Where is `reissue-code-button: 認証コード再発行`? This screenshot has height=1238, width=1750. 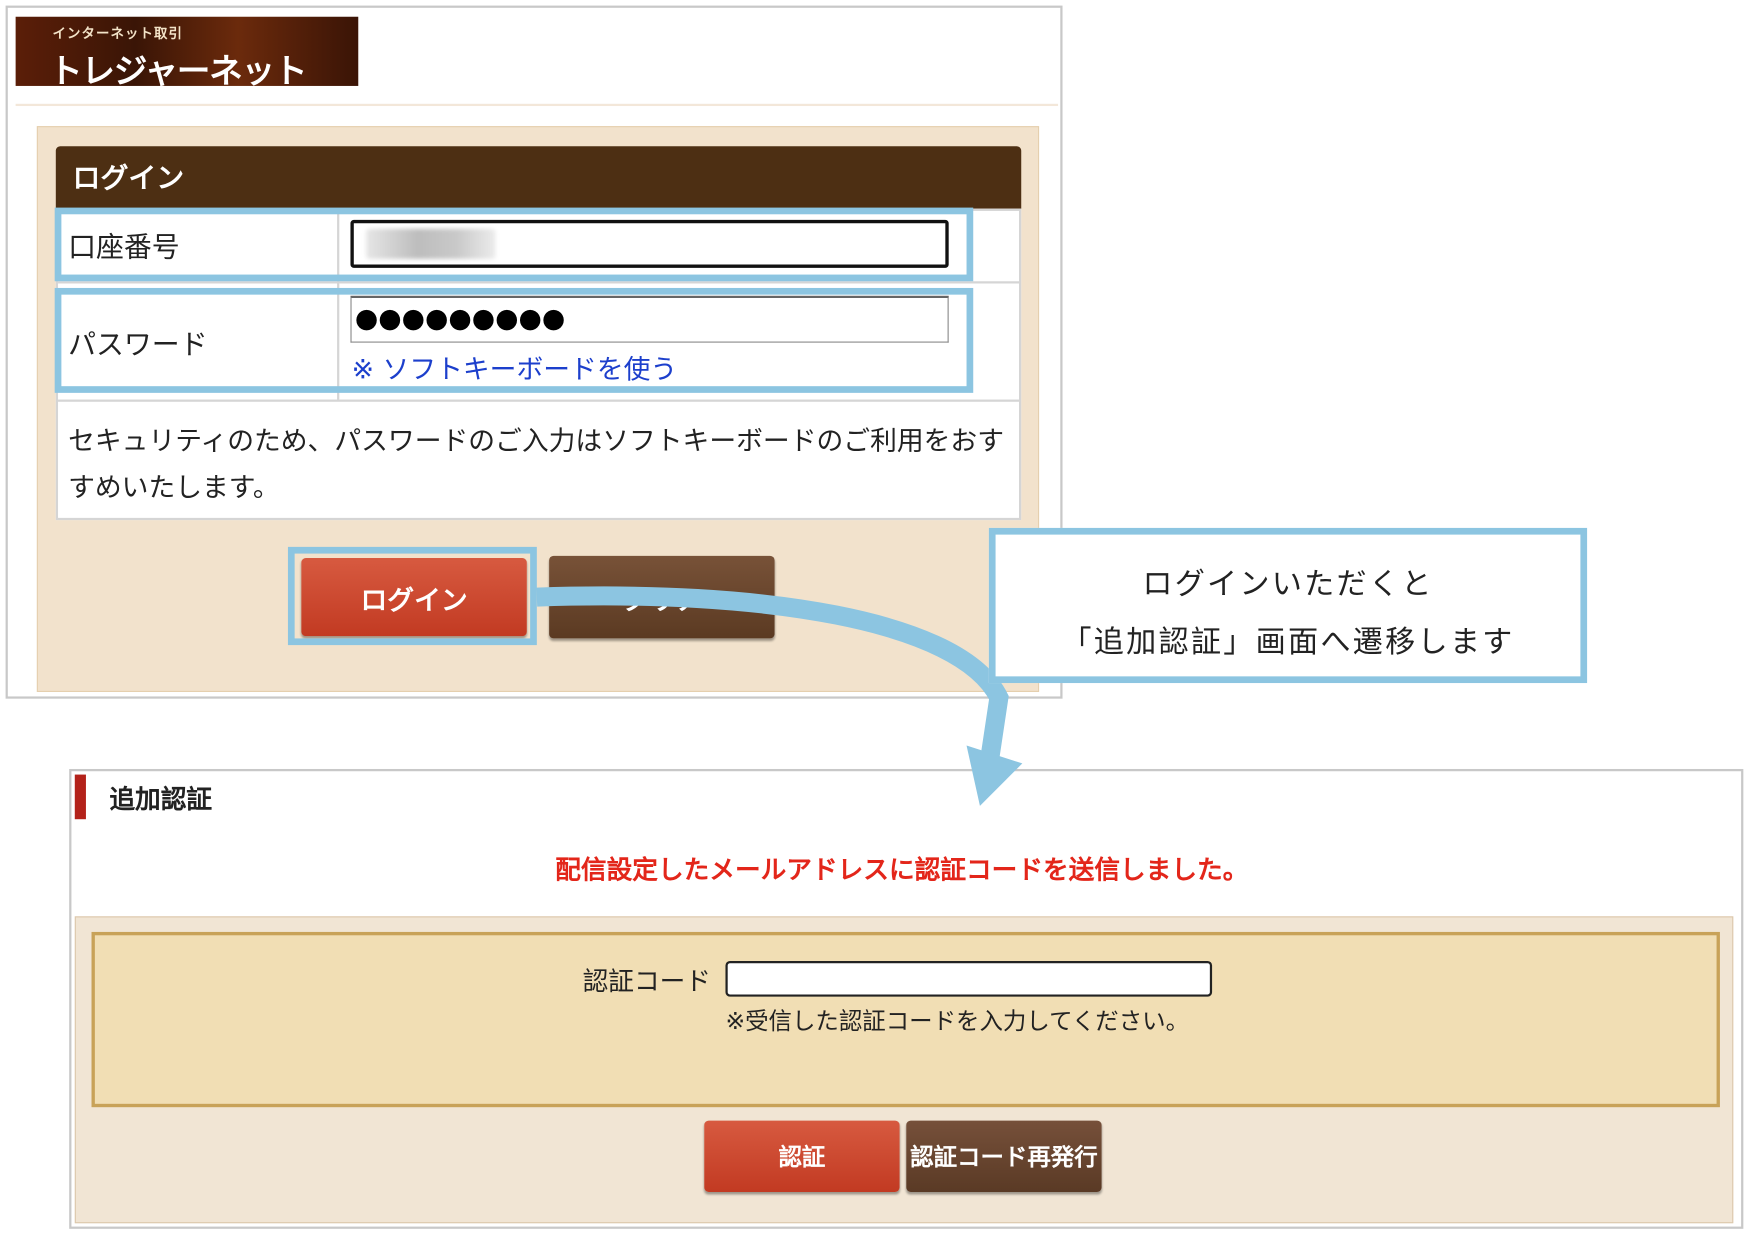 reissue-code-button: 認証コード再発行 is located at coordinates (1004, 1156).